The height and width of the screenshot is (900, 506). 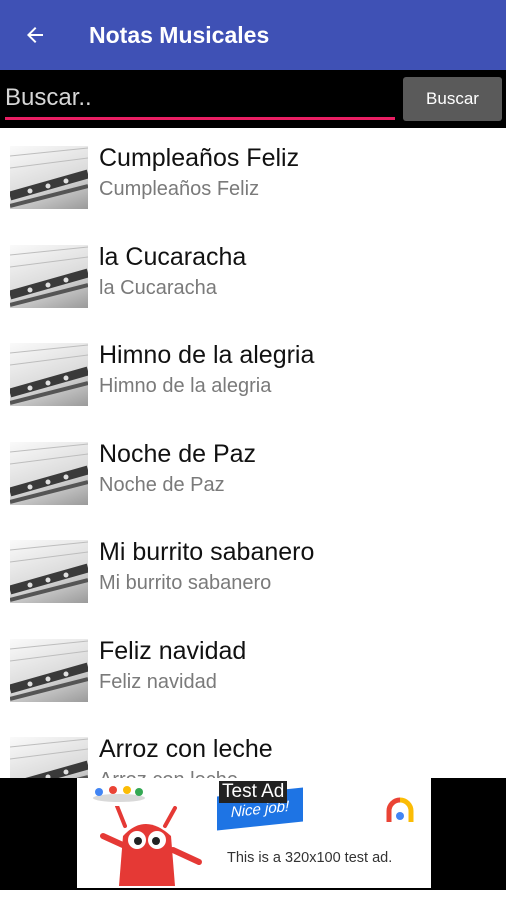 I want to click on red-mascot-icon, so click(x=151, y=846).